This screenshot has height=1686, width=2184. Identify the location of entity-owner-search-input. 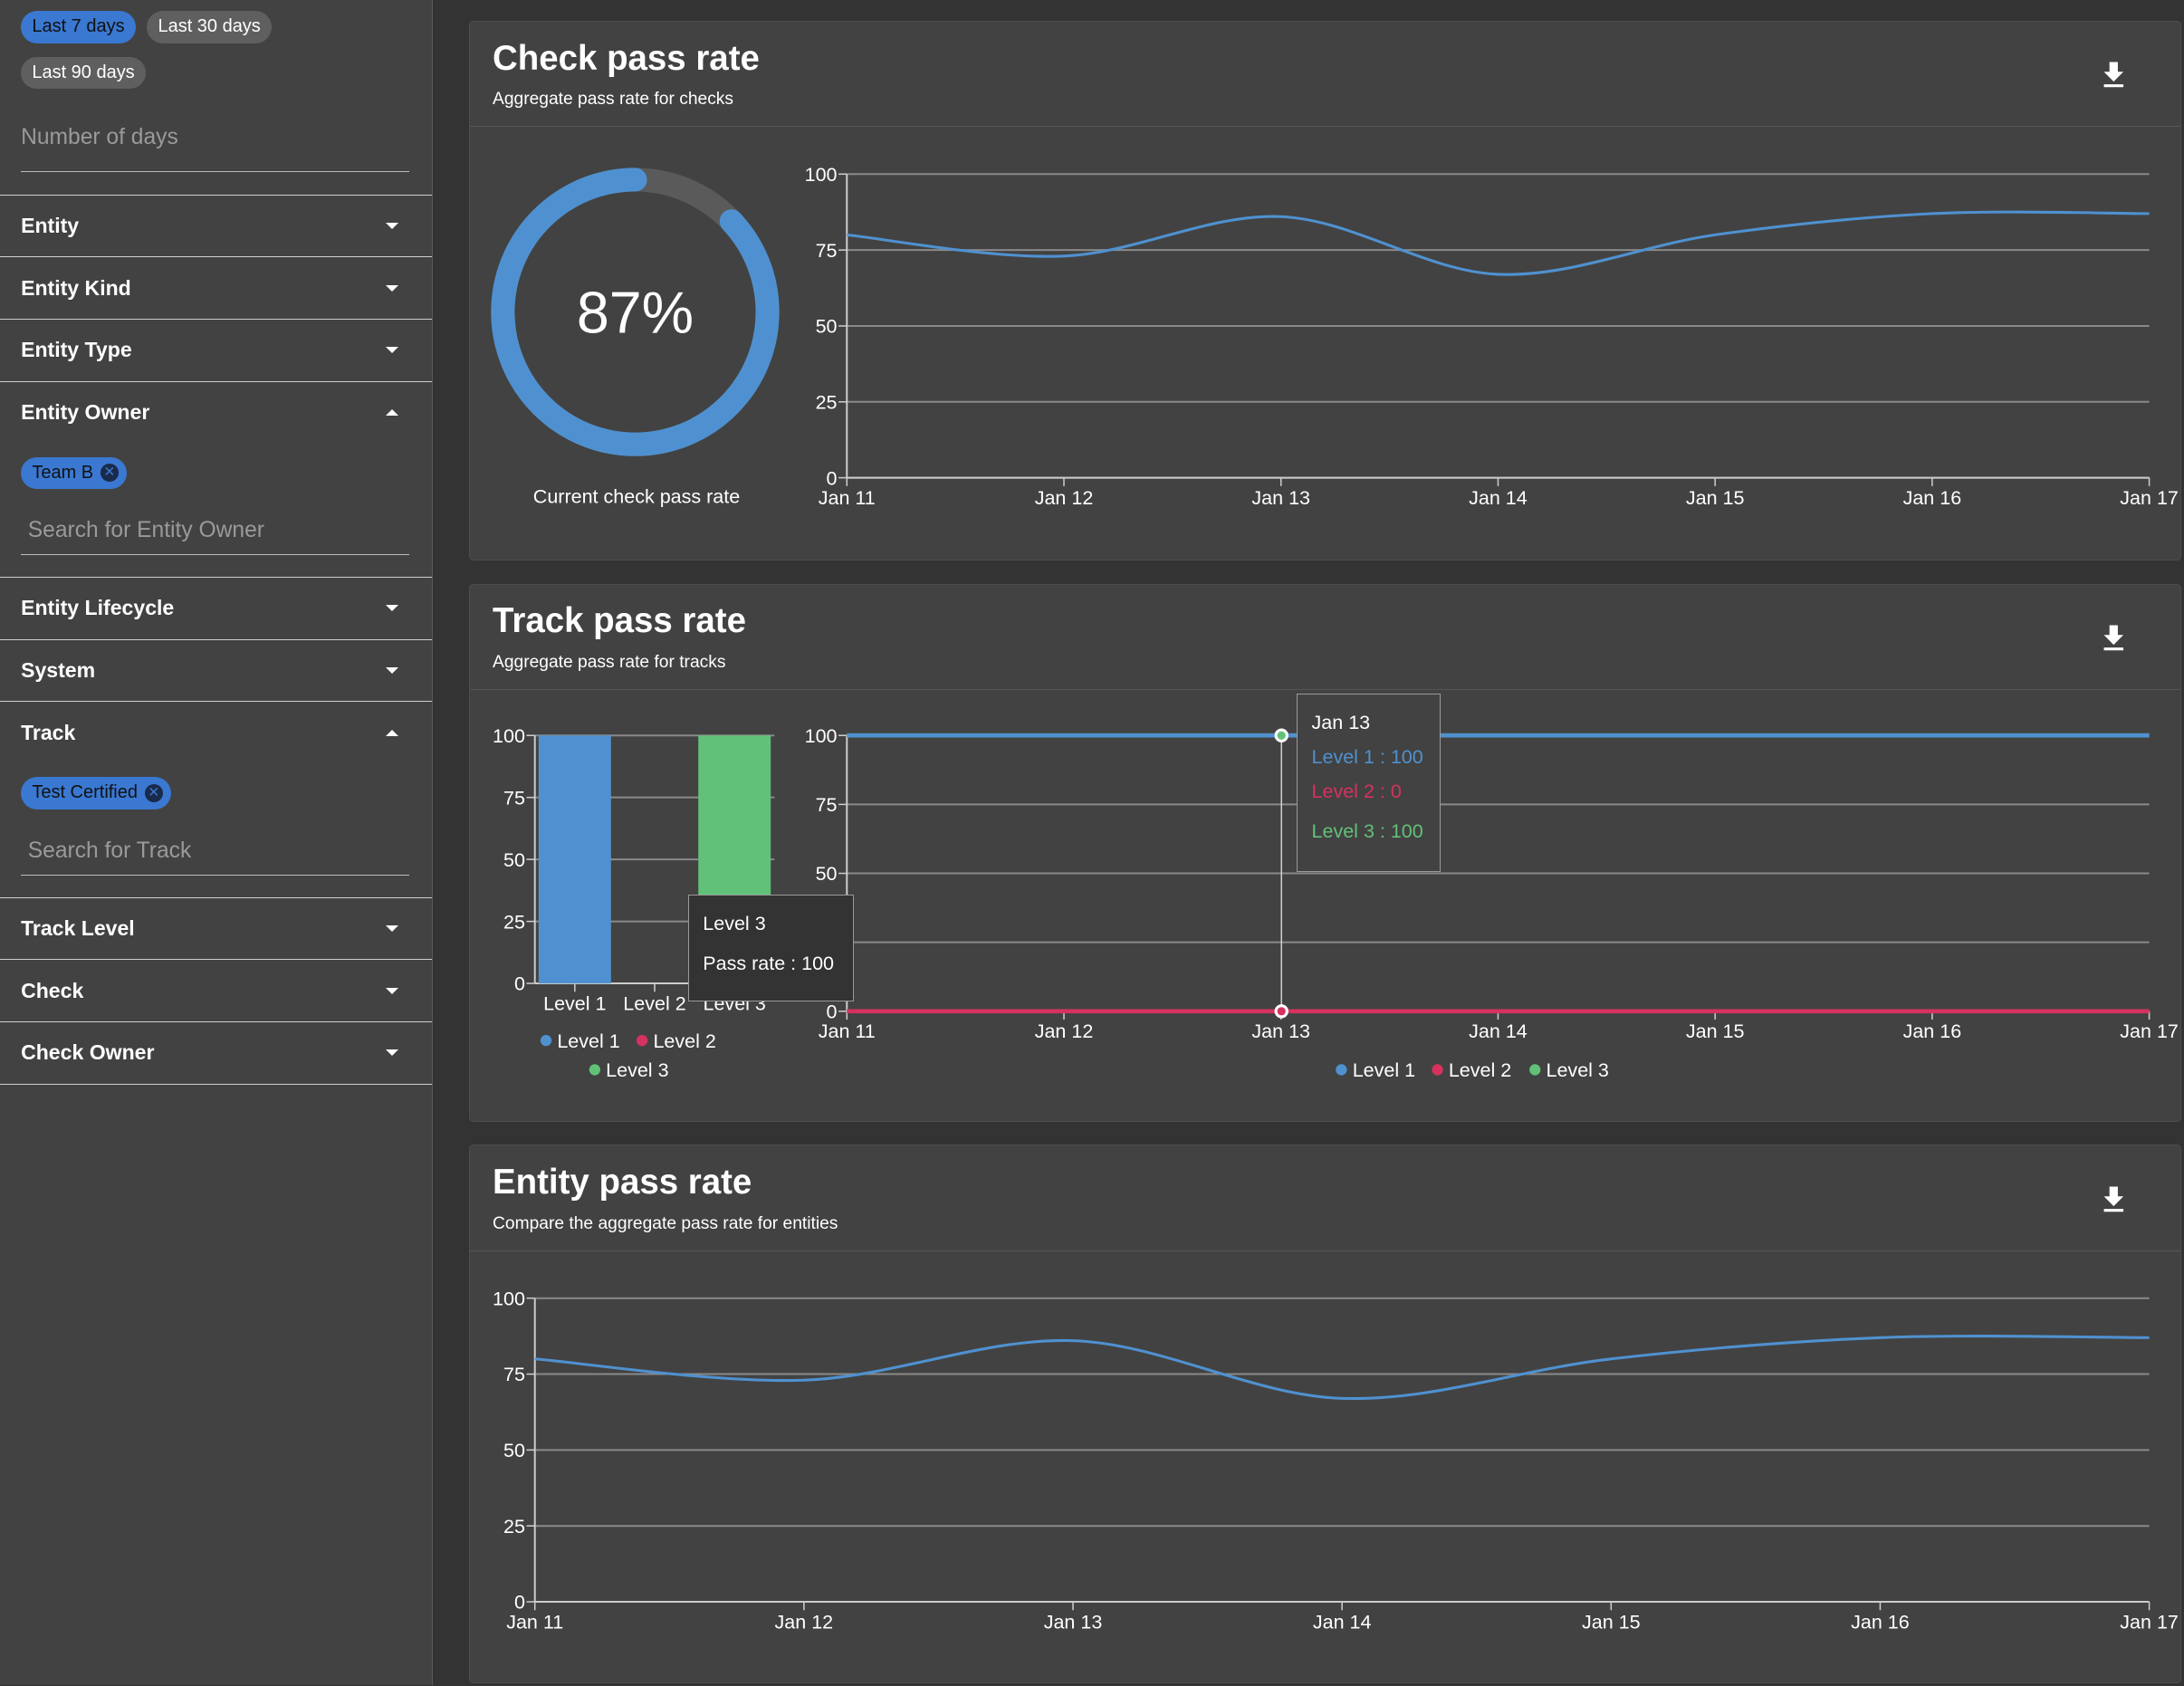
(219, 531).